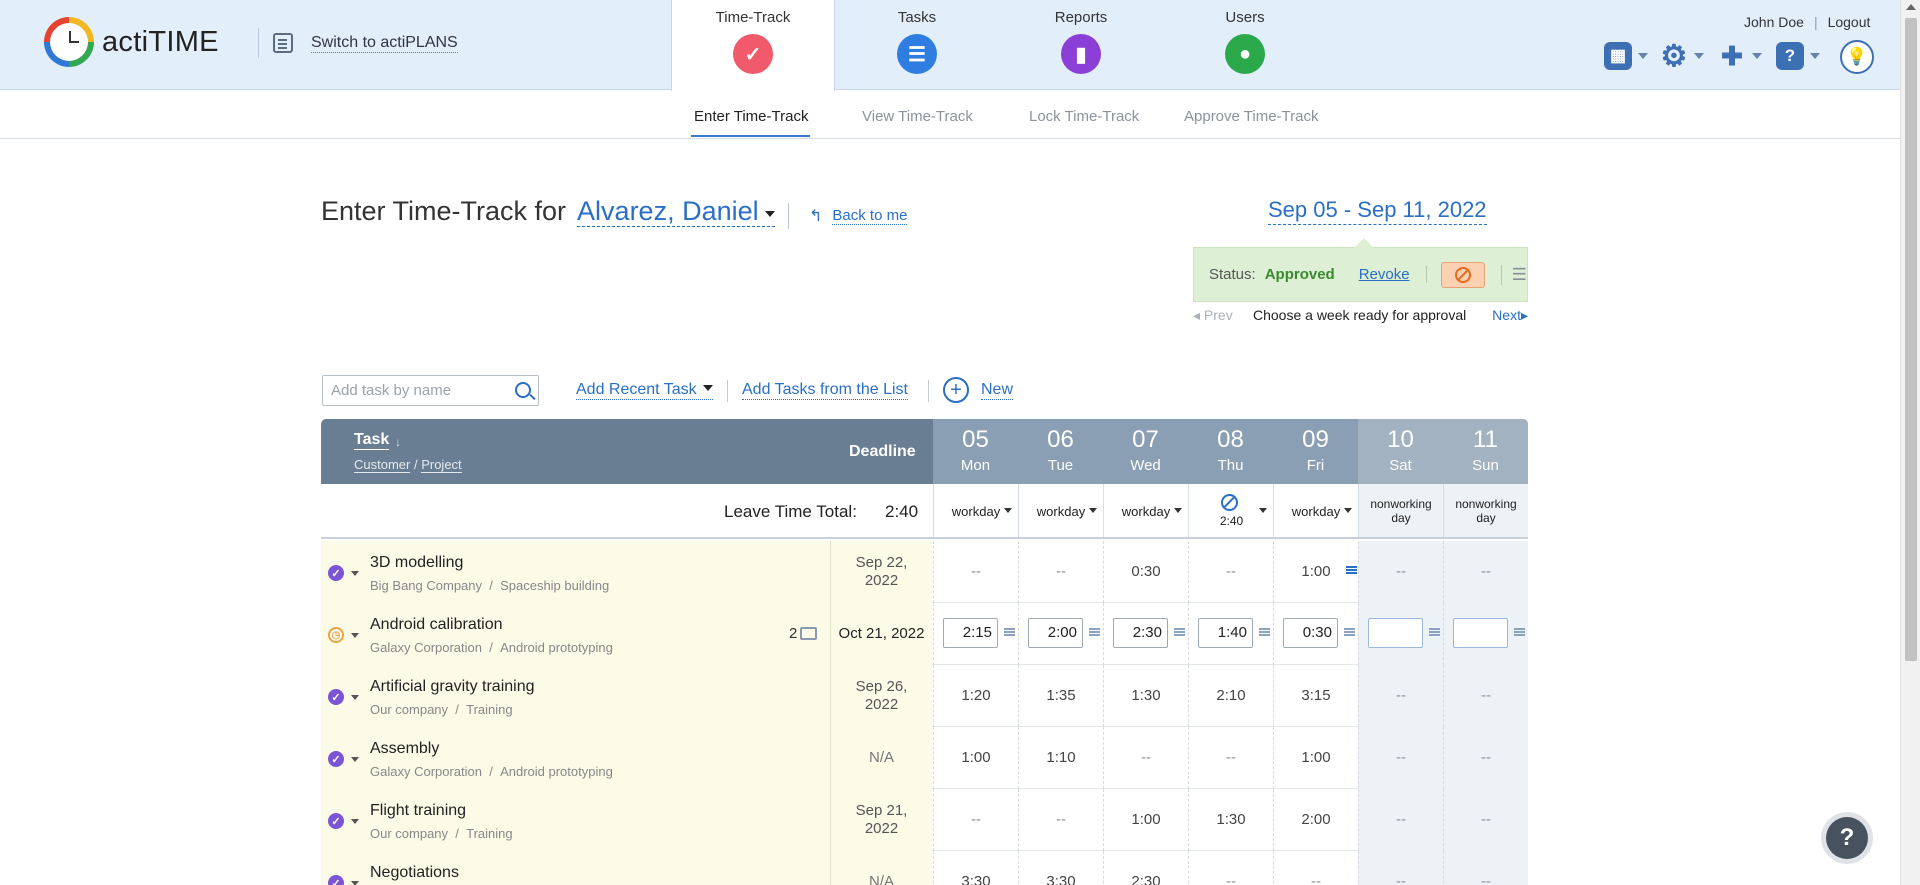  I want to click on leave-cell-thu: 2:40, so click(1230, 510).